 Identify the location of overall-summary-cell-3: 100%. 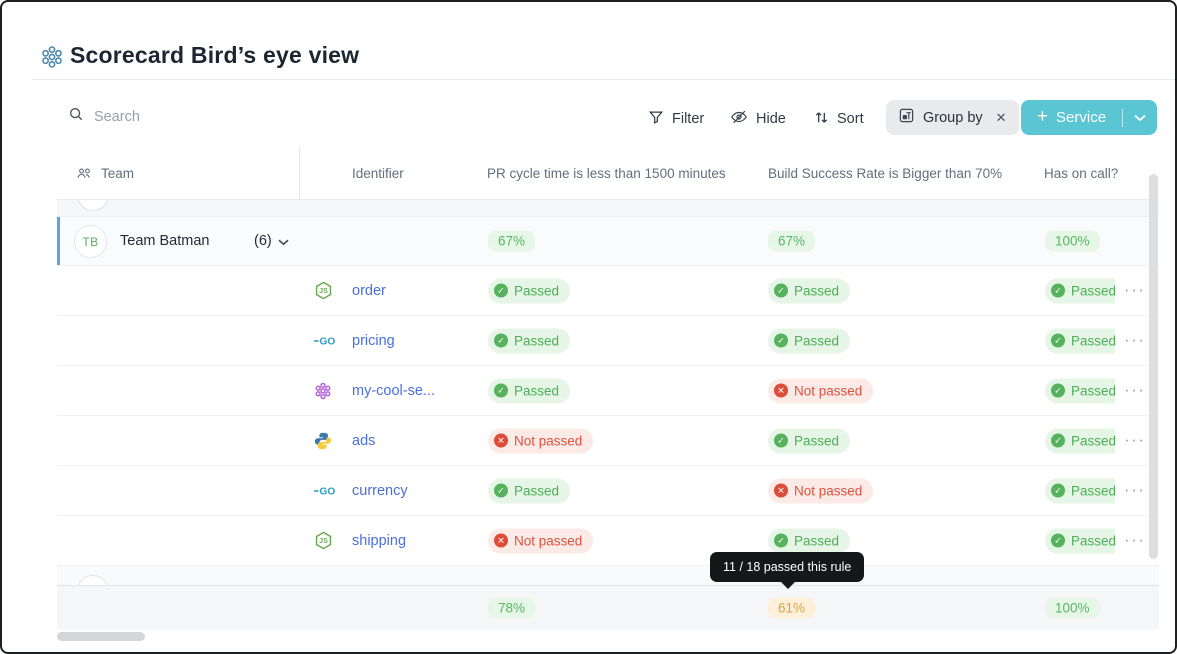
(1072, 608).